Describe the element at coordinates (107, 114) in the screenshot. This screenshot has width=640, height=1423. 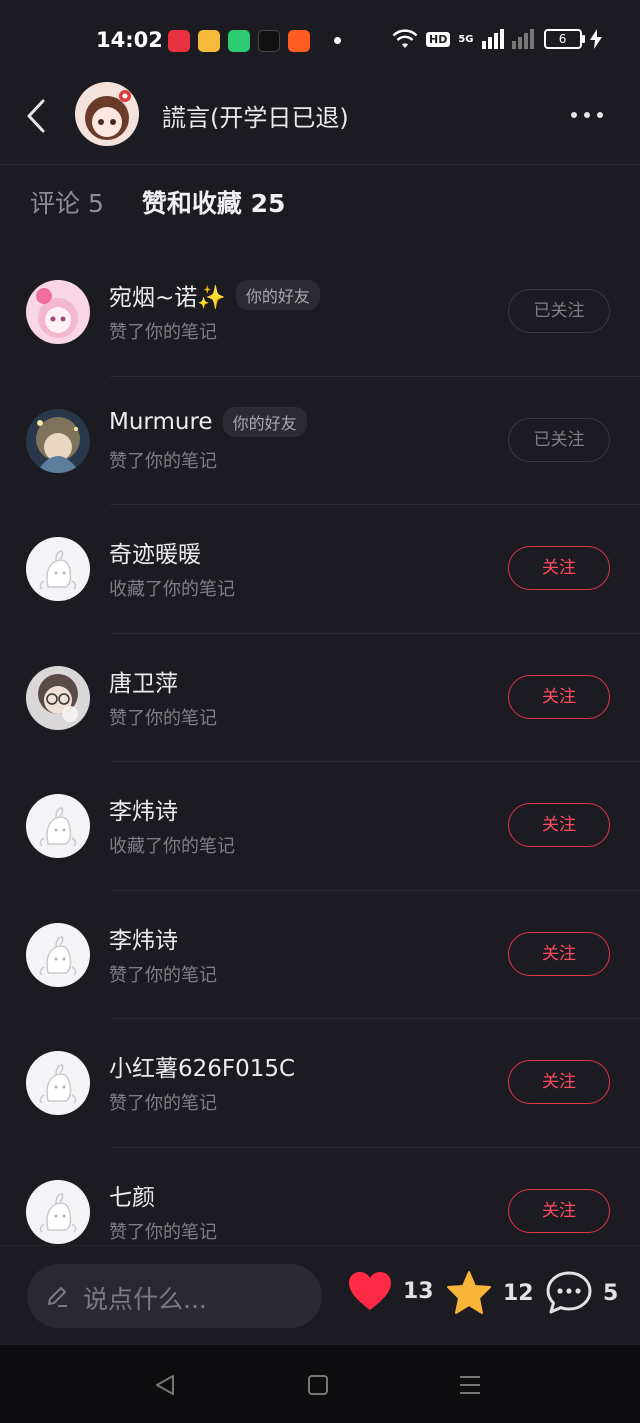
I see `author-avatar` at that location.